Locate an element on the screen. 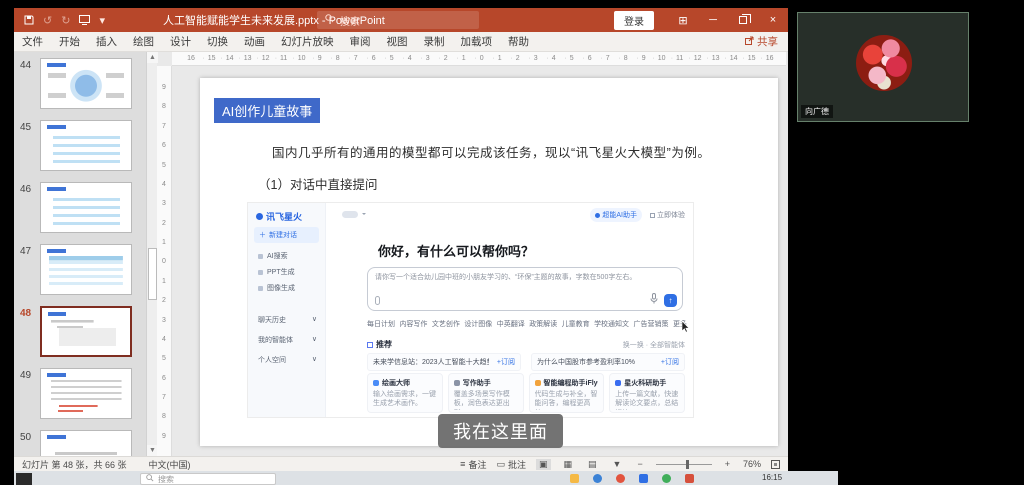 The height and width of the screenshot is (485, 1024). recommend-label: 推荐 is located at coordinates (384, 344).